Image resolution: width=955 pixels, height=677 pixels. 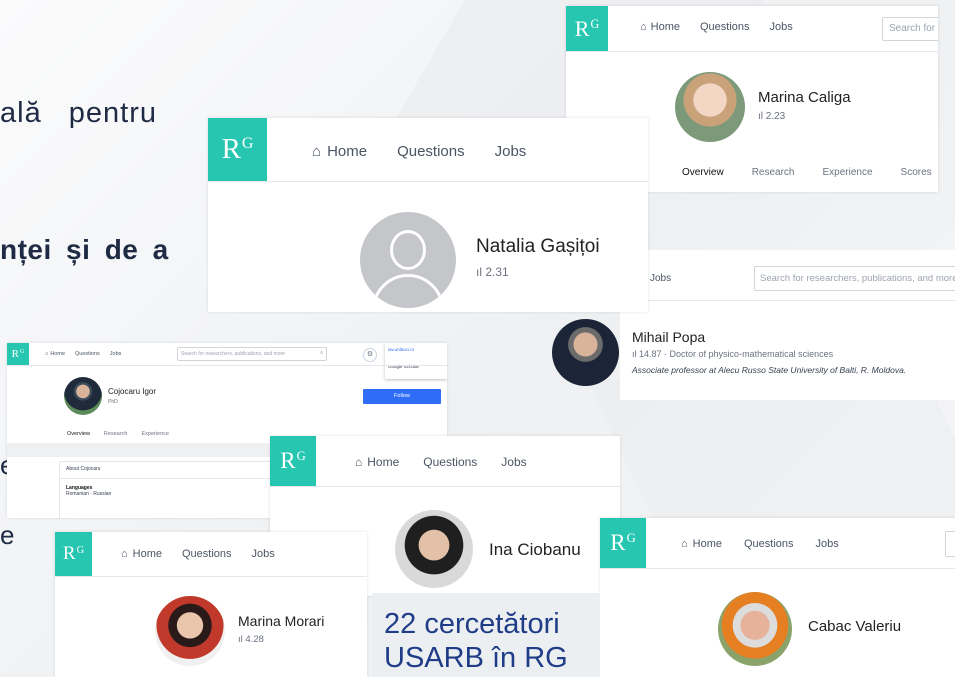 What do you see at coordinates (251, 639) in the screenshot?
I see `rg-score: ıl 4.28` at bounding box center [251, 639].